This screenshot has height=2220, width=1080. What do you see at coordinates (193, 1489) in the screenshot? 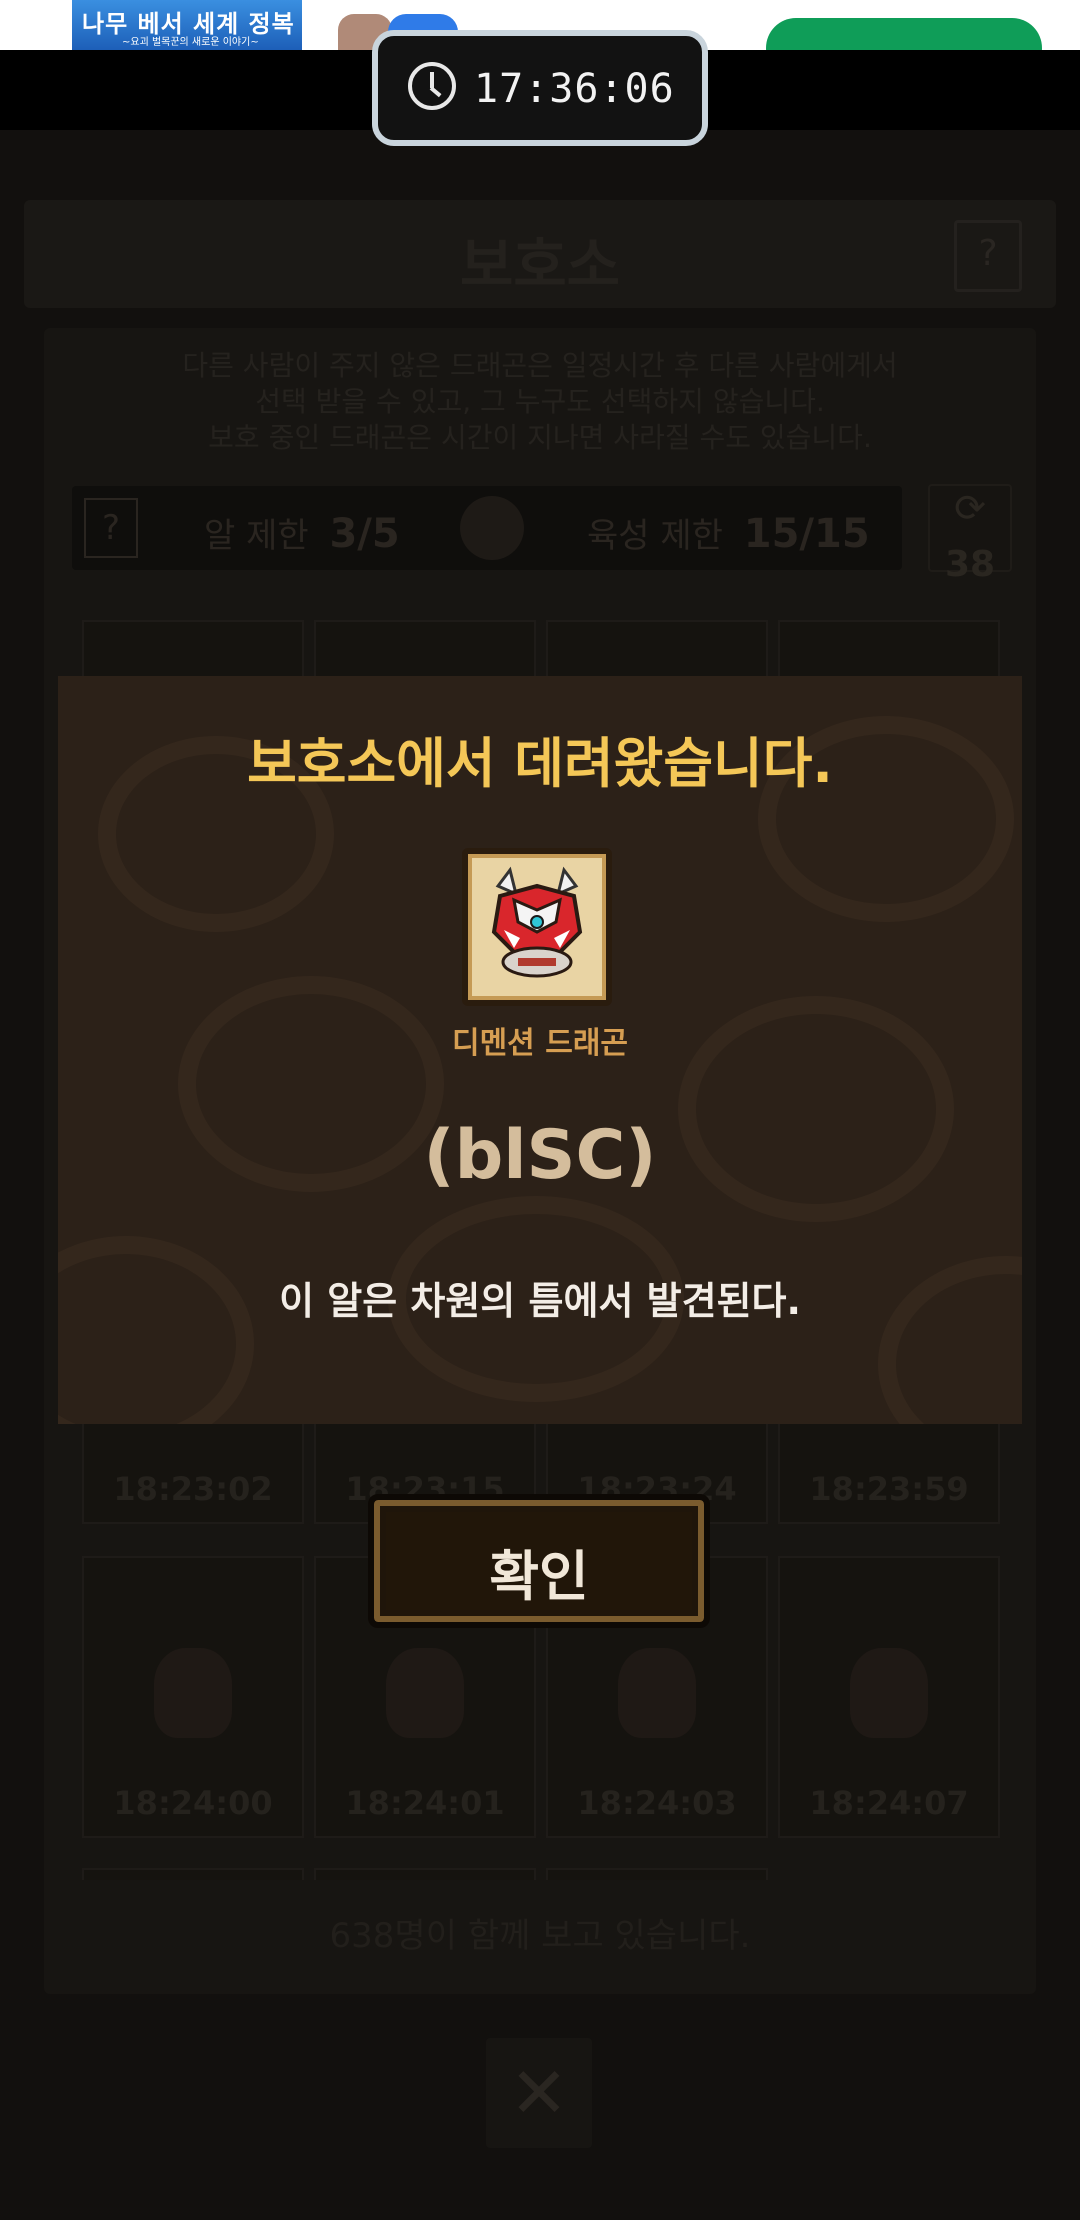
I see `egg-card-time: 18:23:02` at bounding box center [193, 1489].